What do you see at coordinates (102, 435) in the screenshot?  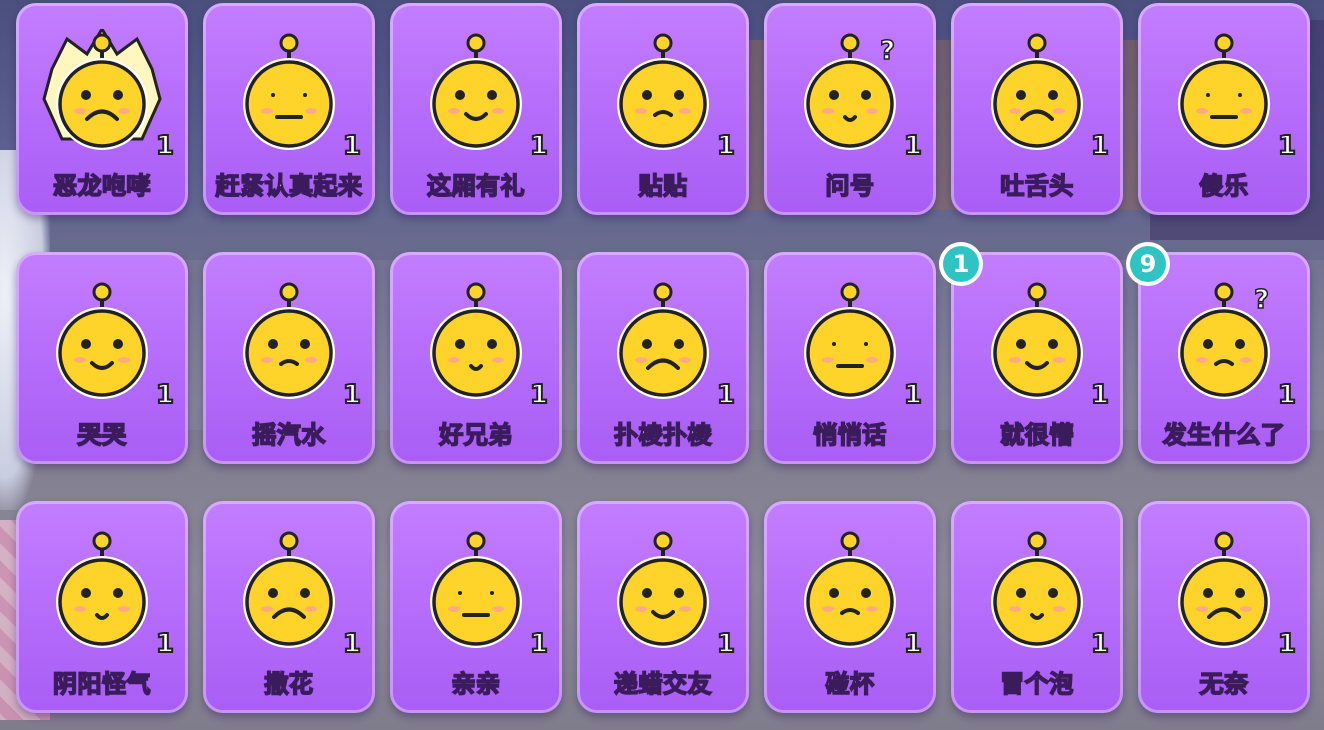 I see `emote-label: 哭哭` at bounding box center [102, 435].